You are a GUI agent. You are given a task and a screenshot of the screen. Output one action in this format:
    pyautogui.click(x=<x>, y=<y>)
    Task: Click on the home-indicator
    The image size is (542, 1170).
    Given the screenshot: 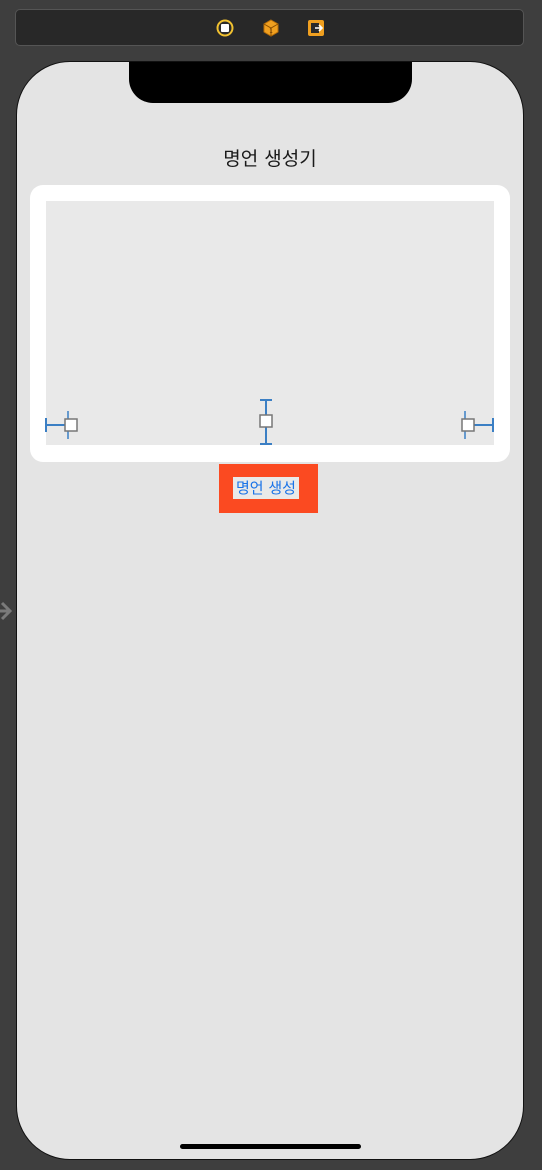 What is the action you would take?
    pyautogui.click(x=270, y=1146)
    